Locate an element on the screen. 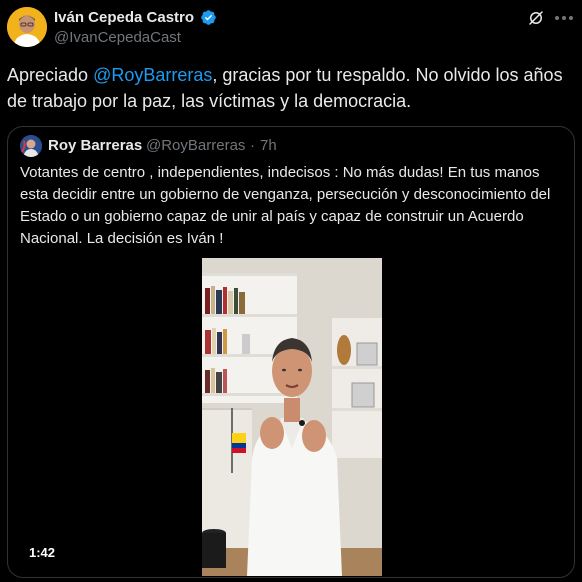  video-duration: 1:42 is located at coordinates (42, 552).